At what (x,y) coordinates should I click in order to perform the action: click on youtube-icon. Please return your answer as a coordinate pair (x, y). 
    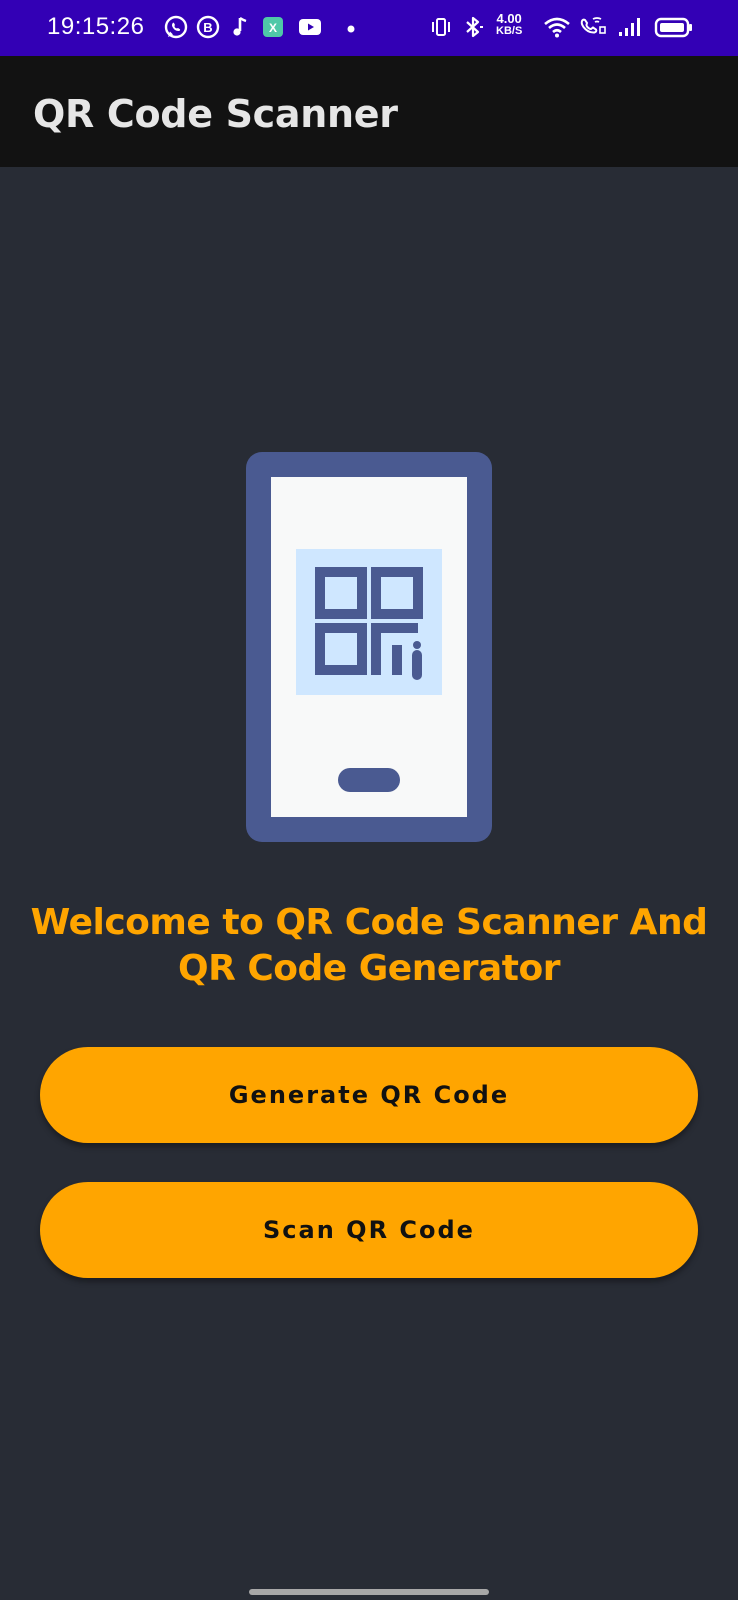
    Looking at the image, I should click on (310, 27).